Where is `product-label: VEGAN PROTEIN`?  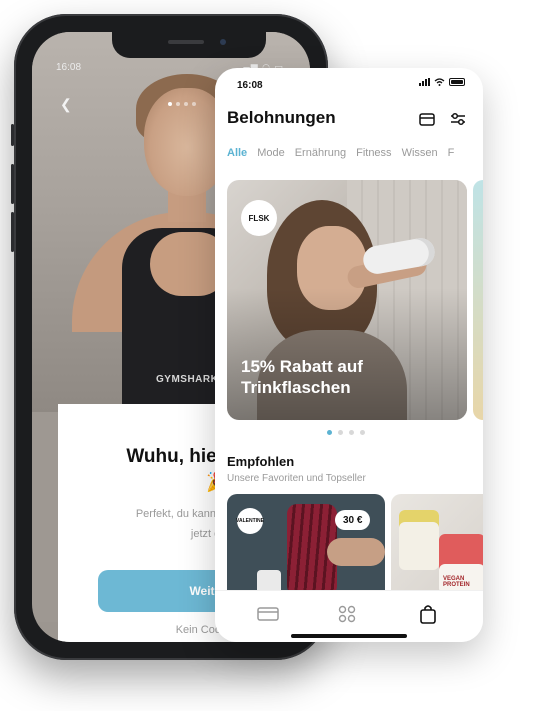
product-label: VEGAN PROTEIN is located at coordinates (456, 582).